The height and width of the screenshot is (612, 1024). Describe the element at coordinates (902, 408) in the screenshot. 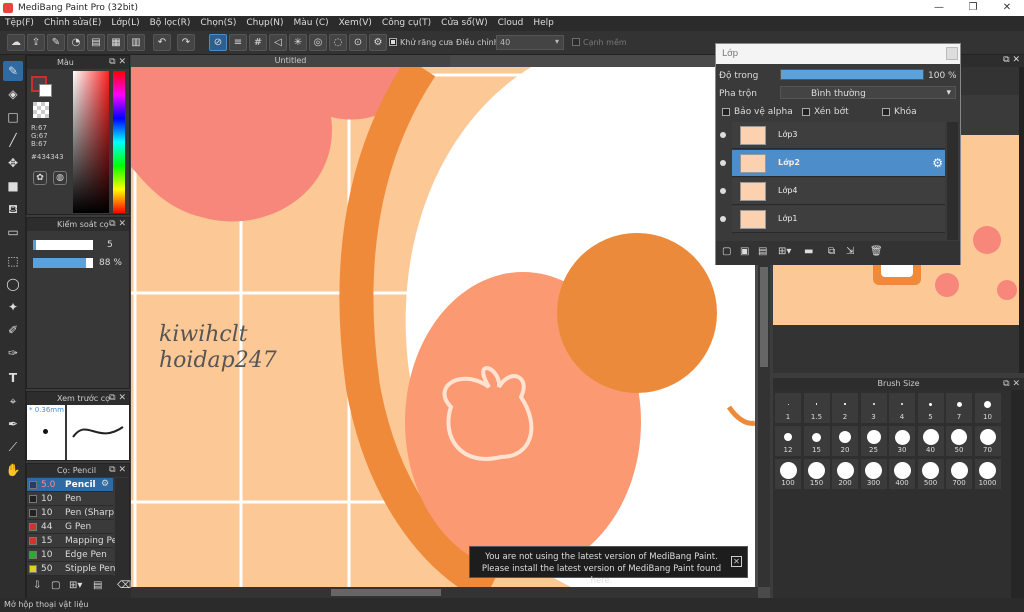

I see `brush-size-preset: 4` at that location.